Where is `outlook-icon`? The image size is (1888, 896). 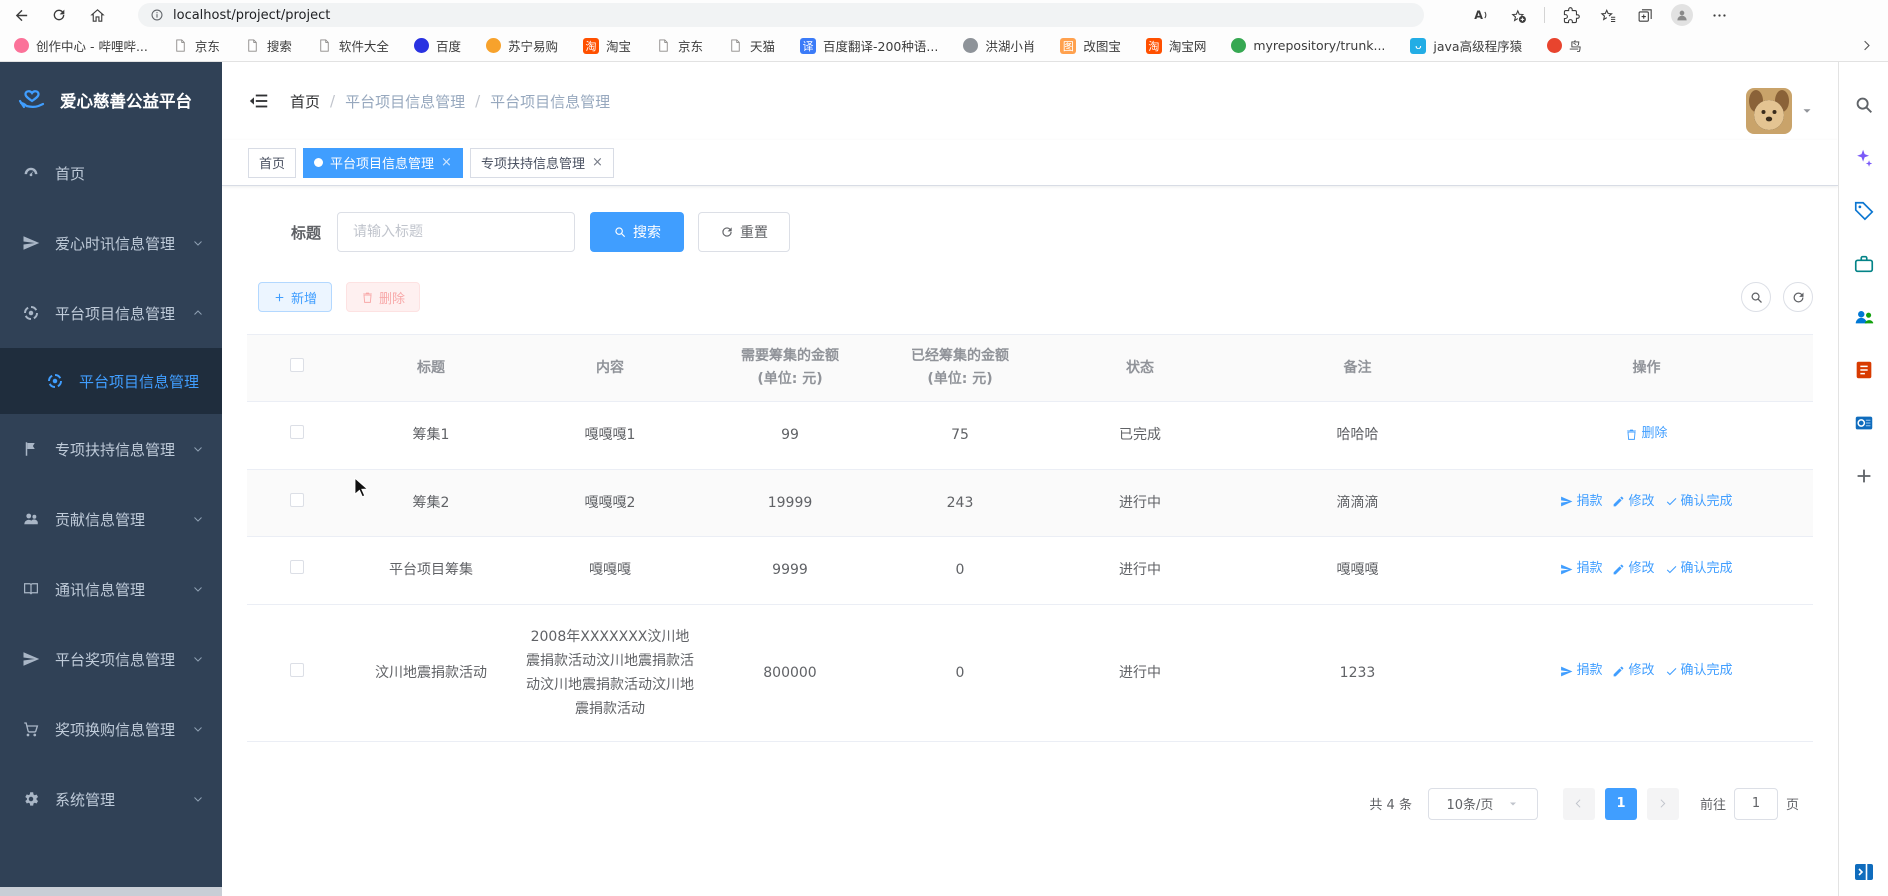 outlook-icon is located at coordinates (1864, 423).